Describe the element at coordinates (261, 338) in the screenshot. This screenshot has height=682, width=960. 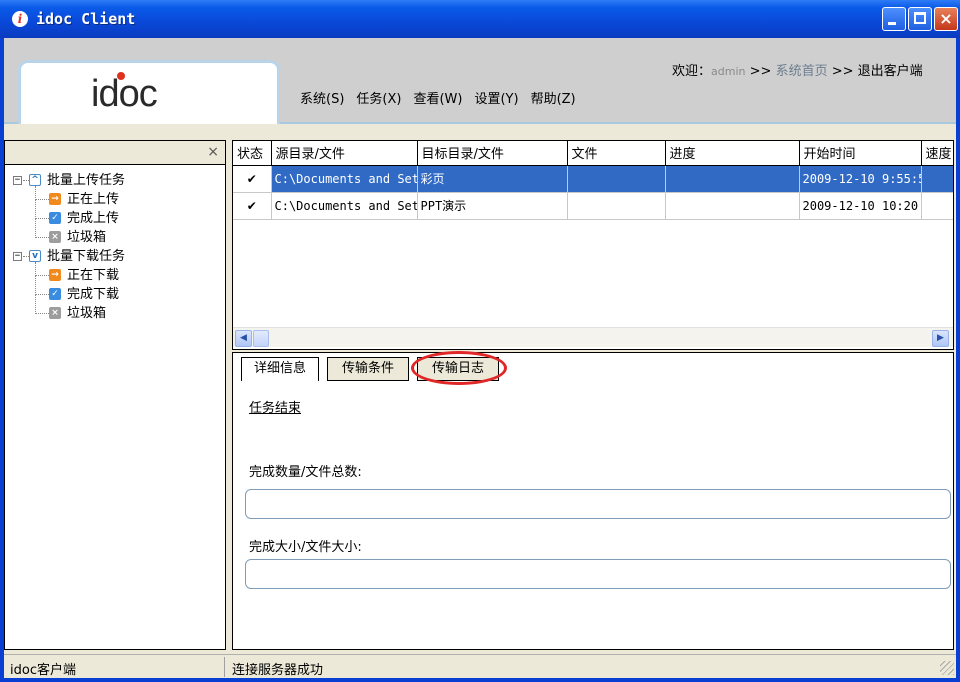
I see `scroll-thumb` at that location.